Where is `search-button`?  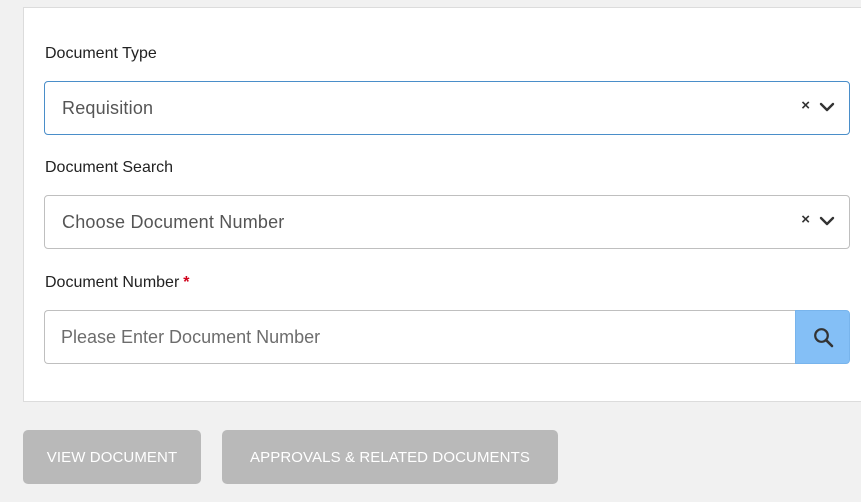 search-button is located at coordinates (822, 337).